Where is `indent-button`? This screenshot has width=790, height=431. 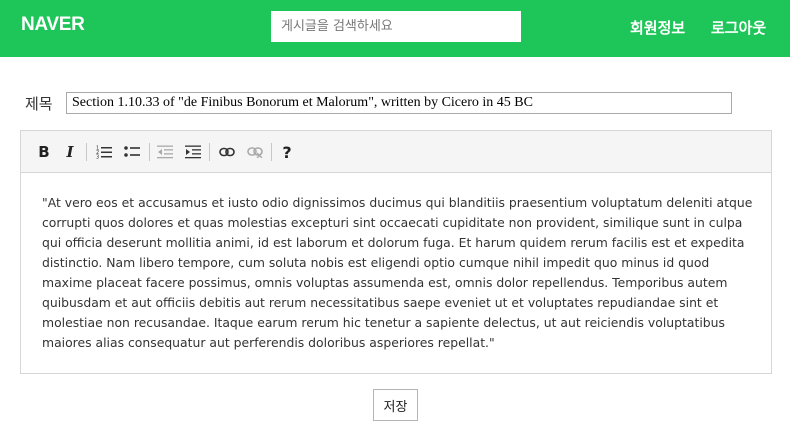 indent-button is located at coordinates (193, 152).